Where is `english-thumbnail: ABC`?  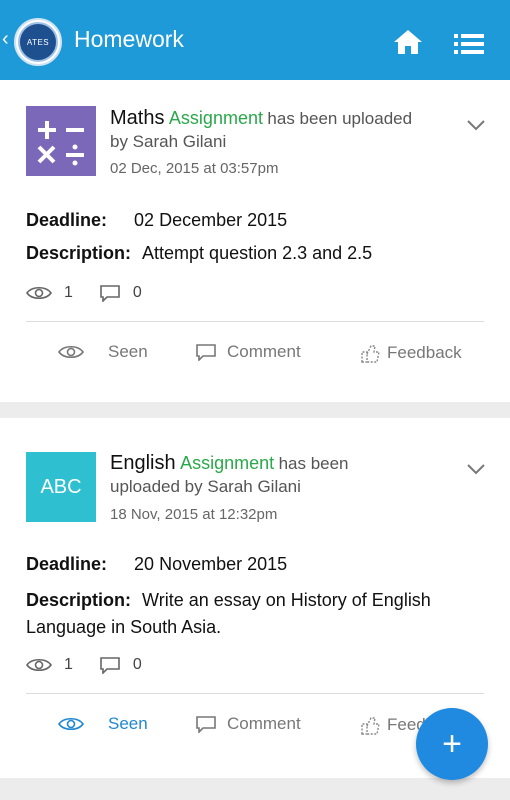 english-thumbnail: ABC is located at coordinates (61, 487).